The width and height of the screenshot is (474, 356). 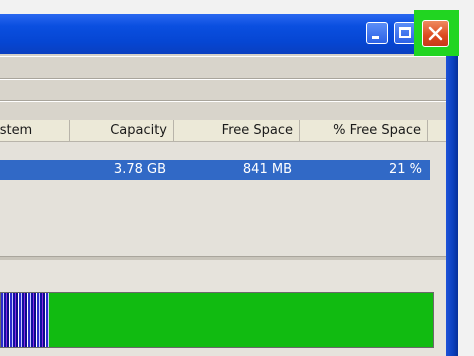 I want to click on header-capacity: Capacity, so click(x=122, y=130).